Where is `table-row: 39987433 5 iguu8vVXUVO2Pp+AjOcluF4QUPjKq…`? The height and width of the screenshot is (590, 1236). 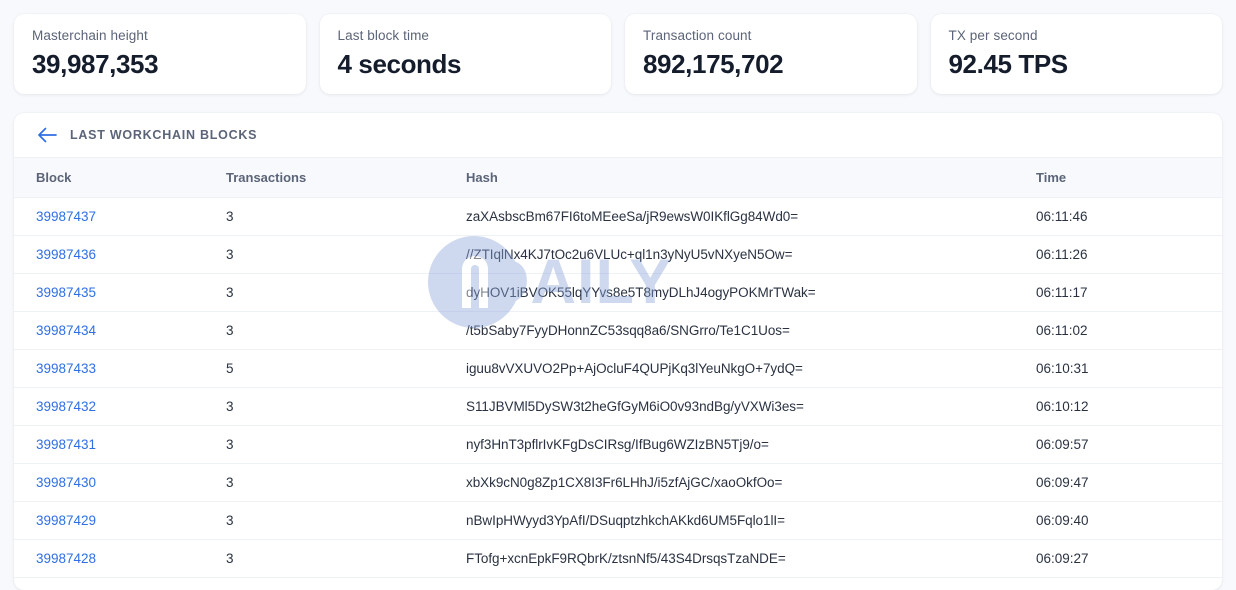
table-row: 39987433 5 iguu8vVXUVO2Pp+AjOcluF4QUPjKq… is located at coordinates (618, 368).